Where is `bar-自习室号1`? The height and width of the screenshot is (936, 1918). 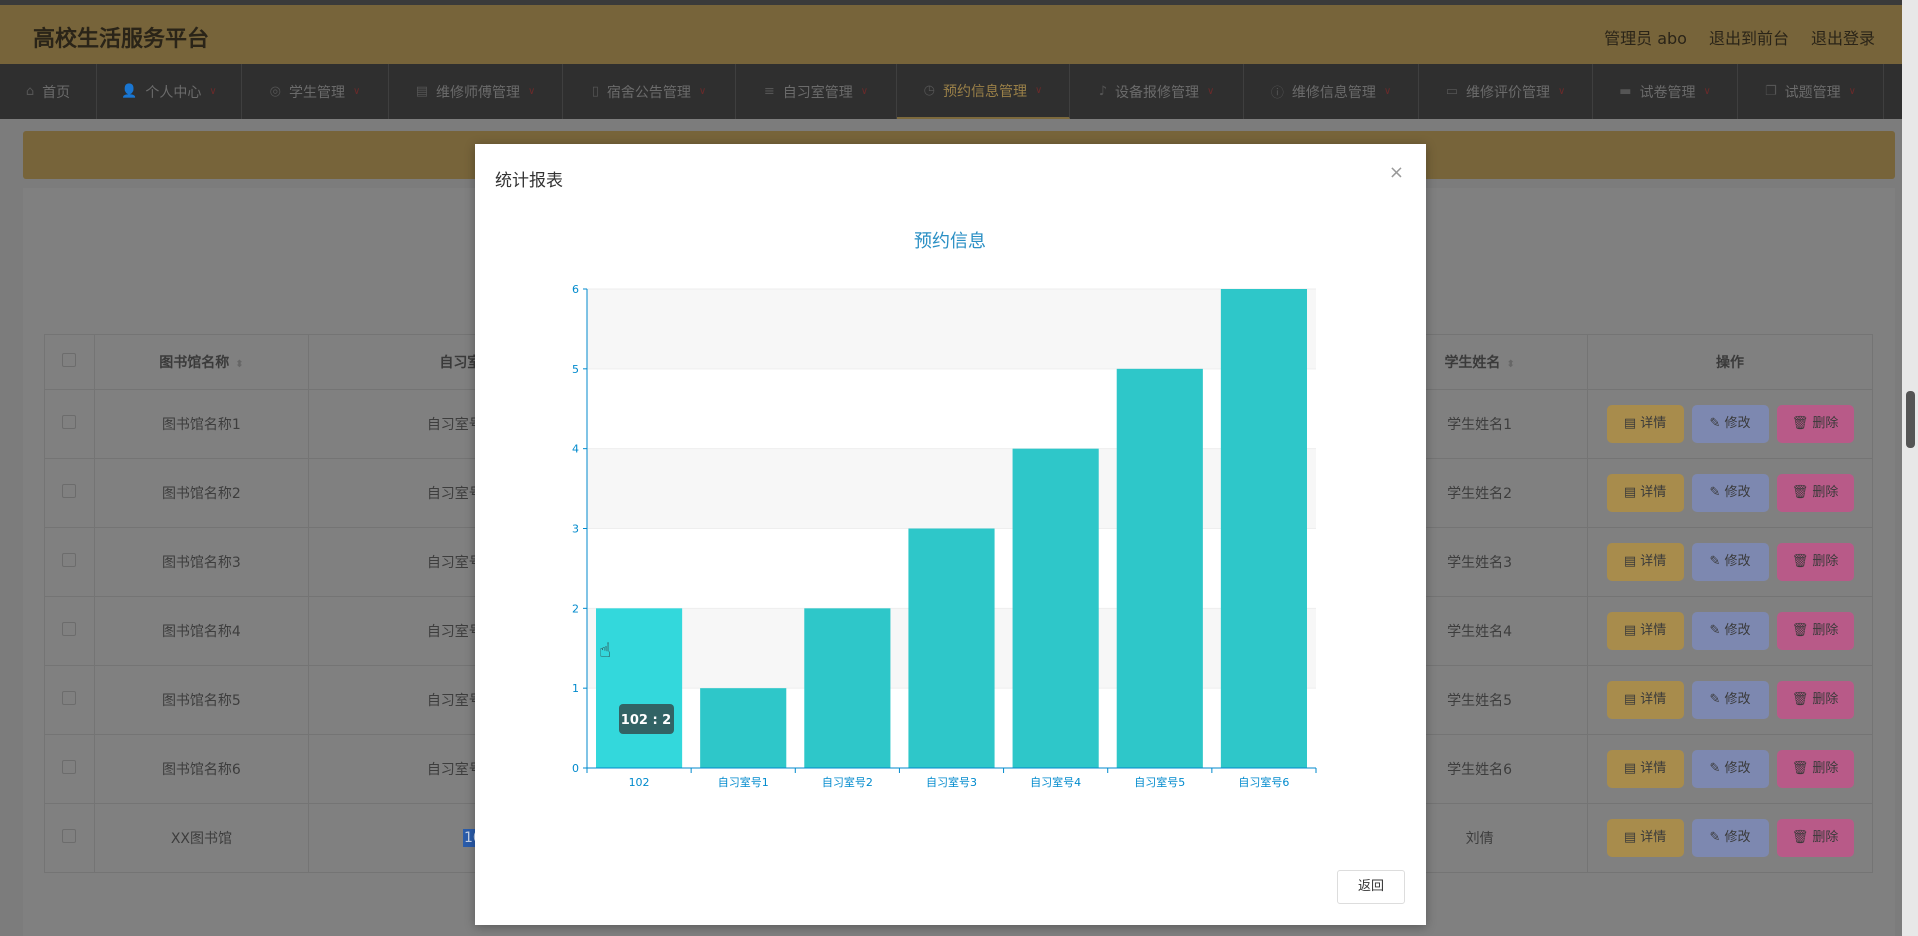
bar-自习室号1 is located at coordinates (743, 728).